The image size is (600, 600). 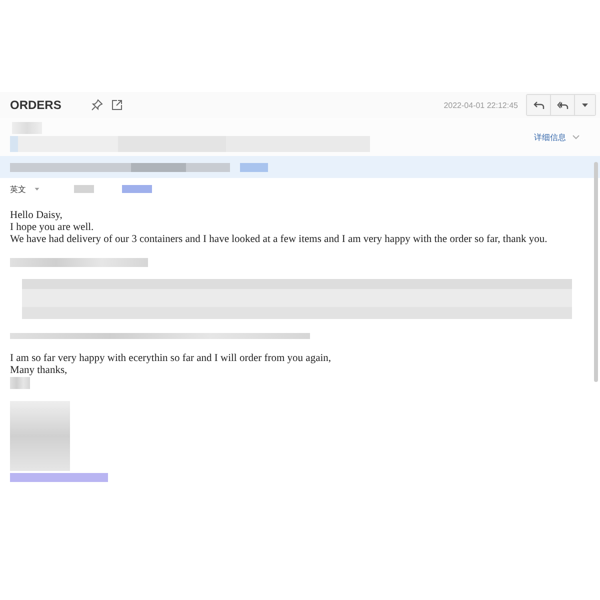 What do you see at coordinates (39, 371) in the screenshot?
I see `message-line: Many thanks,` at bounding box center [39, 371].